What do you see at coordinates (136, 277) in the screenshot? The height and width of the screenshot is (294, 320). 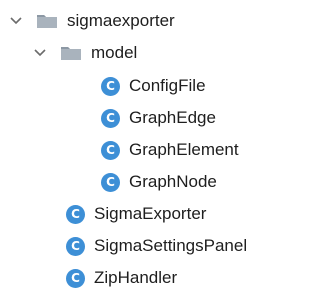 I see `tree-node-label: ZipHandler` at bounding box center [136, 277].